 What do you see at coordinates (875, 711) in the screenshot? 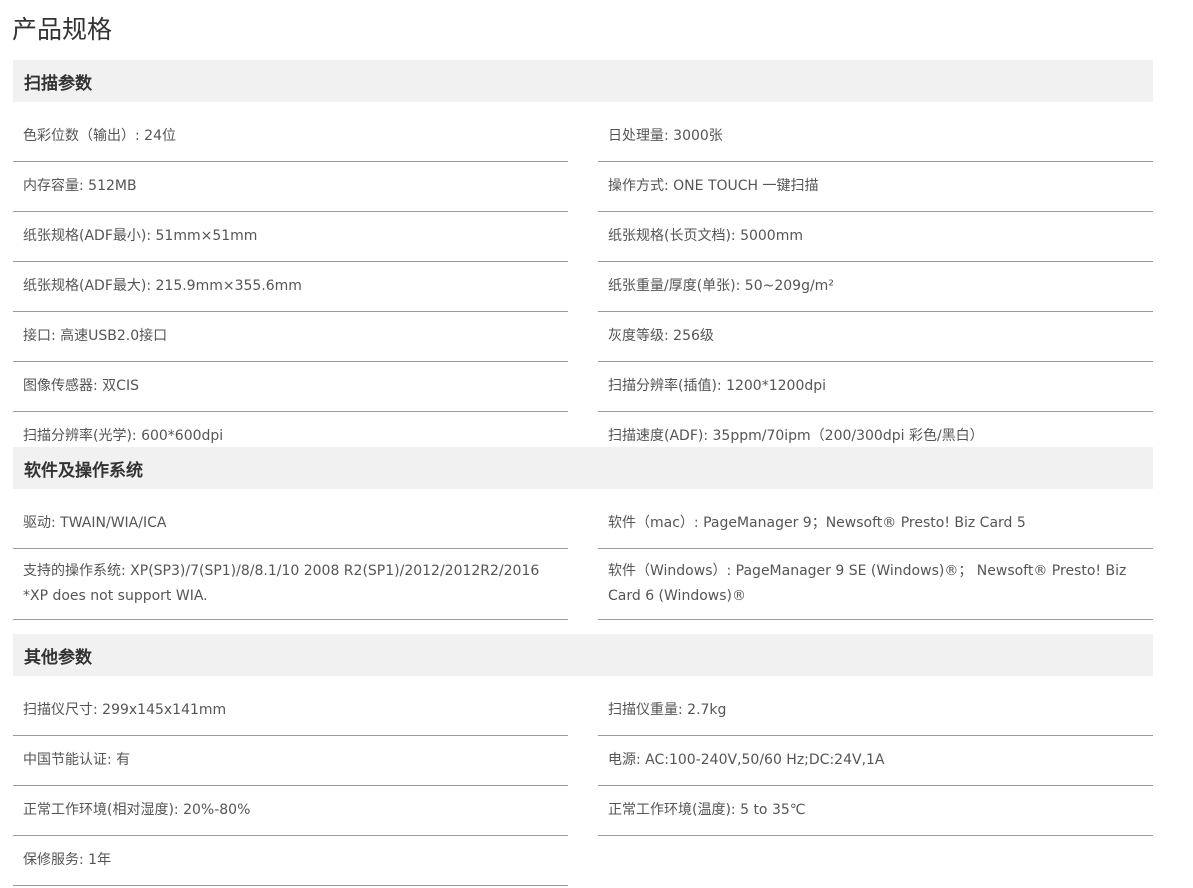
I see `spec-item: 扫描仪重量: 2.7kg` at bounding box center [875, 711].